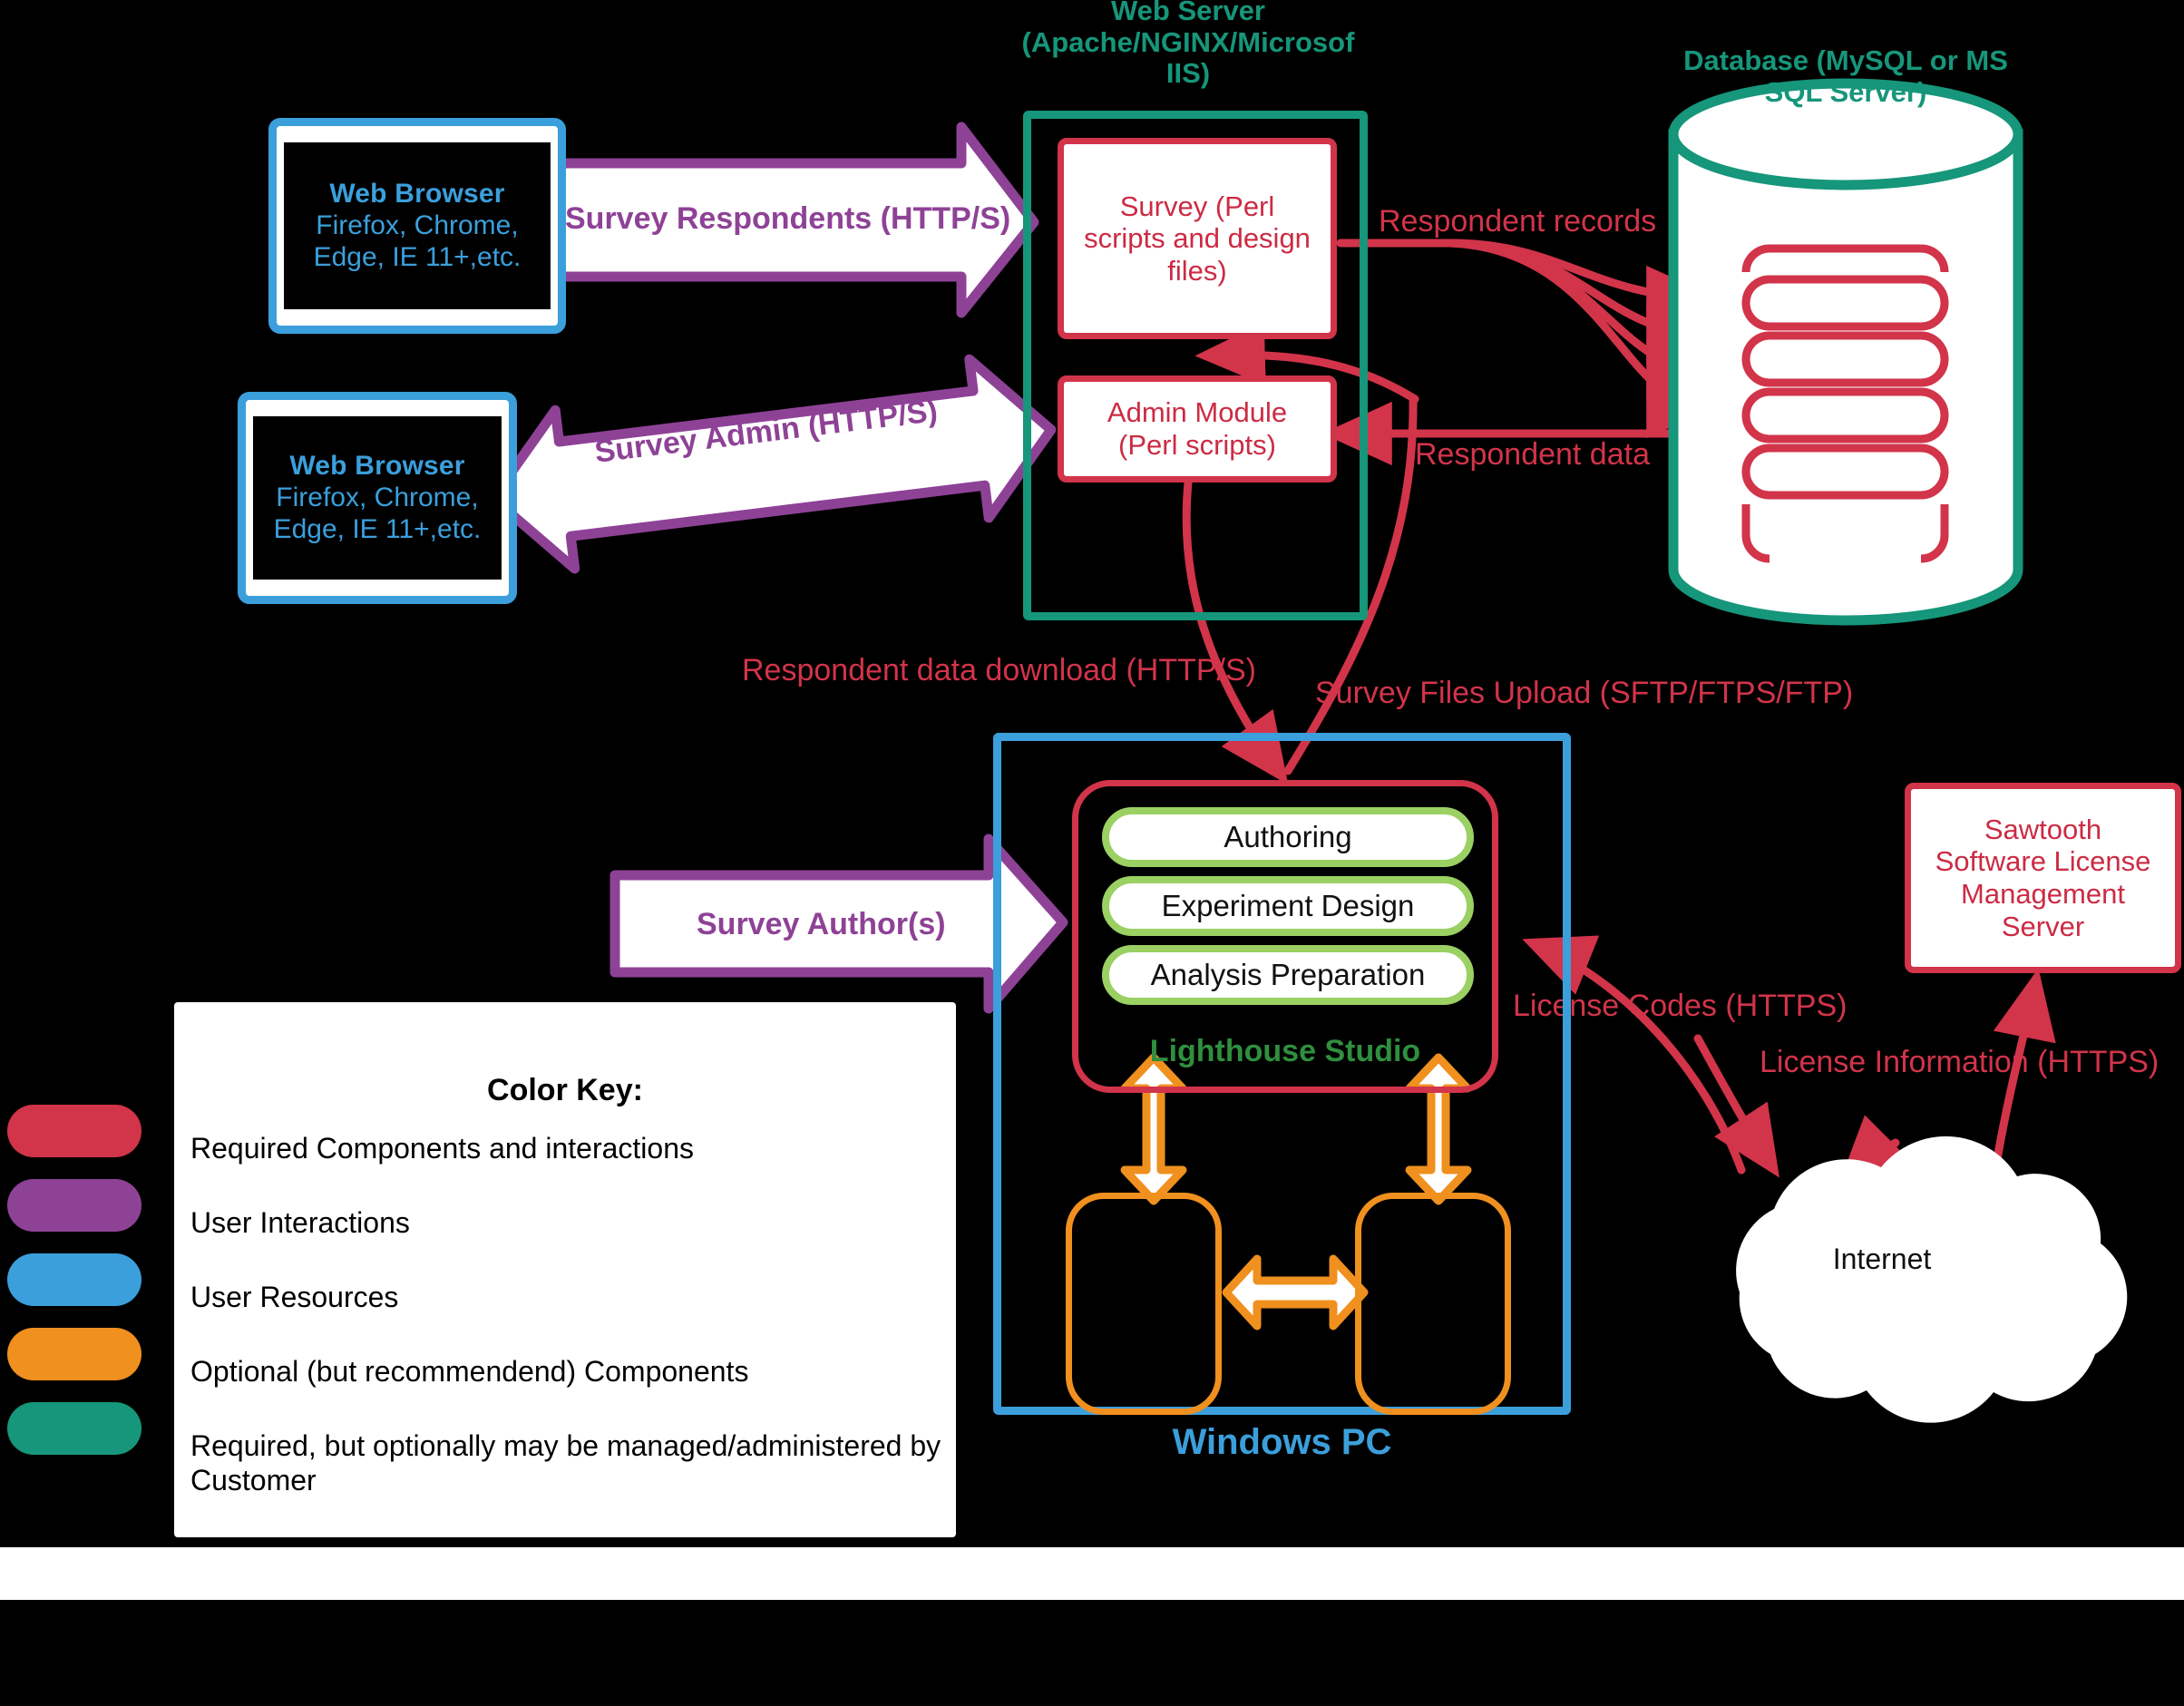 The height and width of the screenshot is (1706, 2184). What do you see at coordinates (1187, 13) in the screenshot?
I see `web-server-caption-line-1: Web Server` at bounding box center [1187, 13].